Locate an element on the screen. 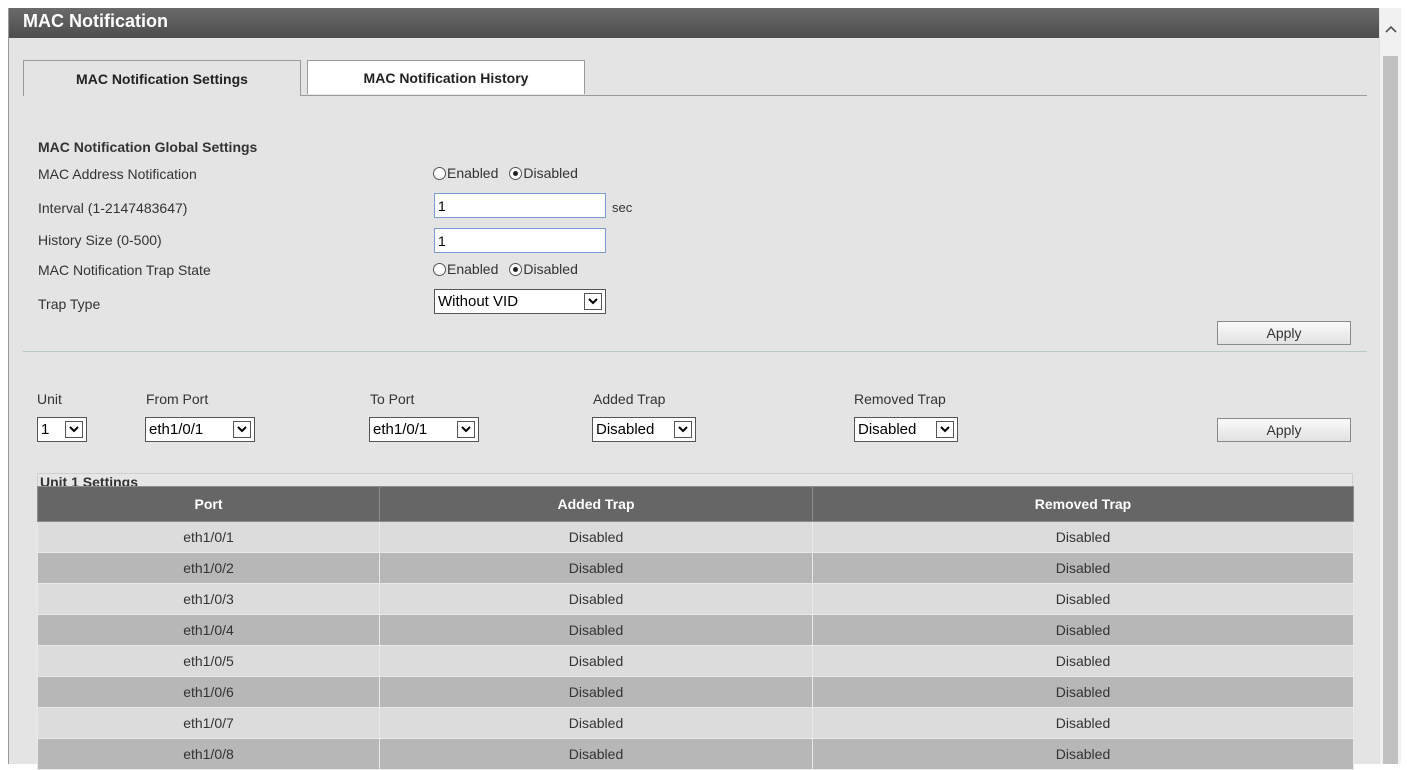 This screenshot has height=770, width=1407. removed-trap-select: Disabled is located at coordinates (906, 429).